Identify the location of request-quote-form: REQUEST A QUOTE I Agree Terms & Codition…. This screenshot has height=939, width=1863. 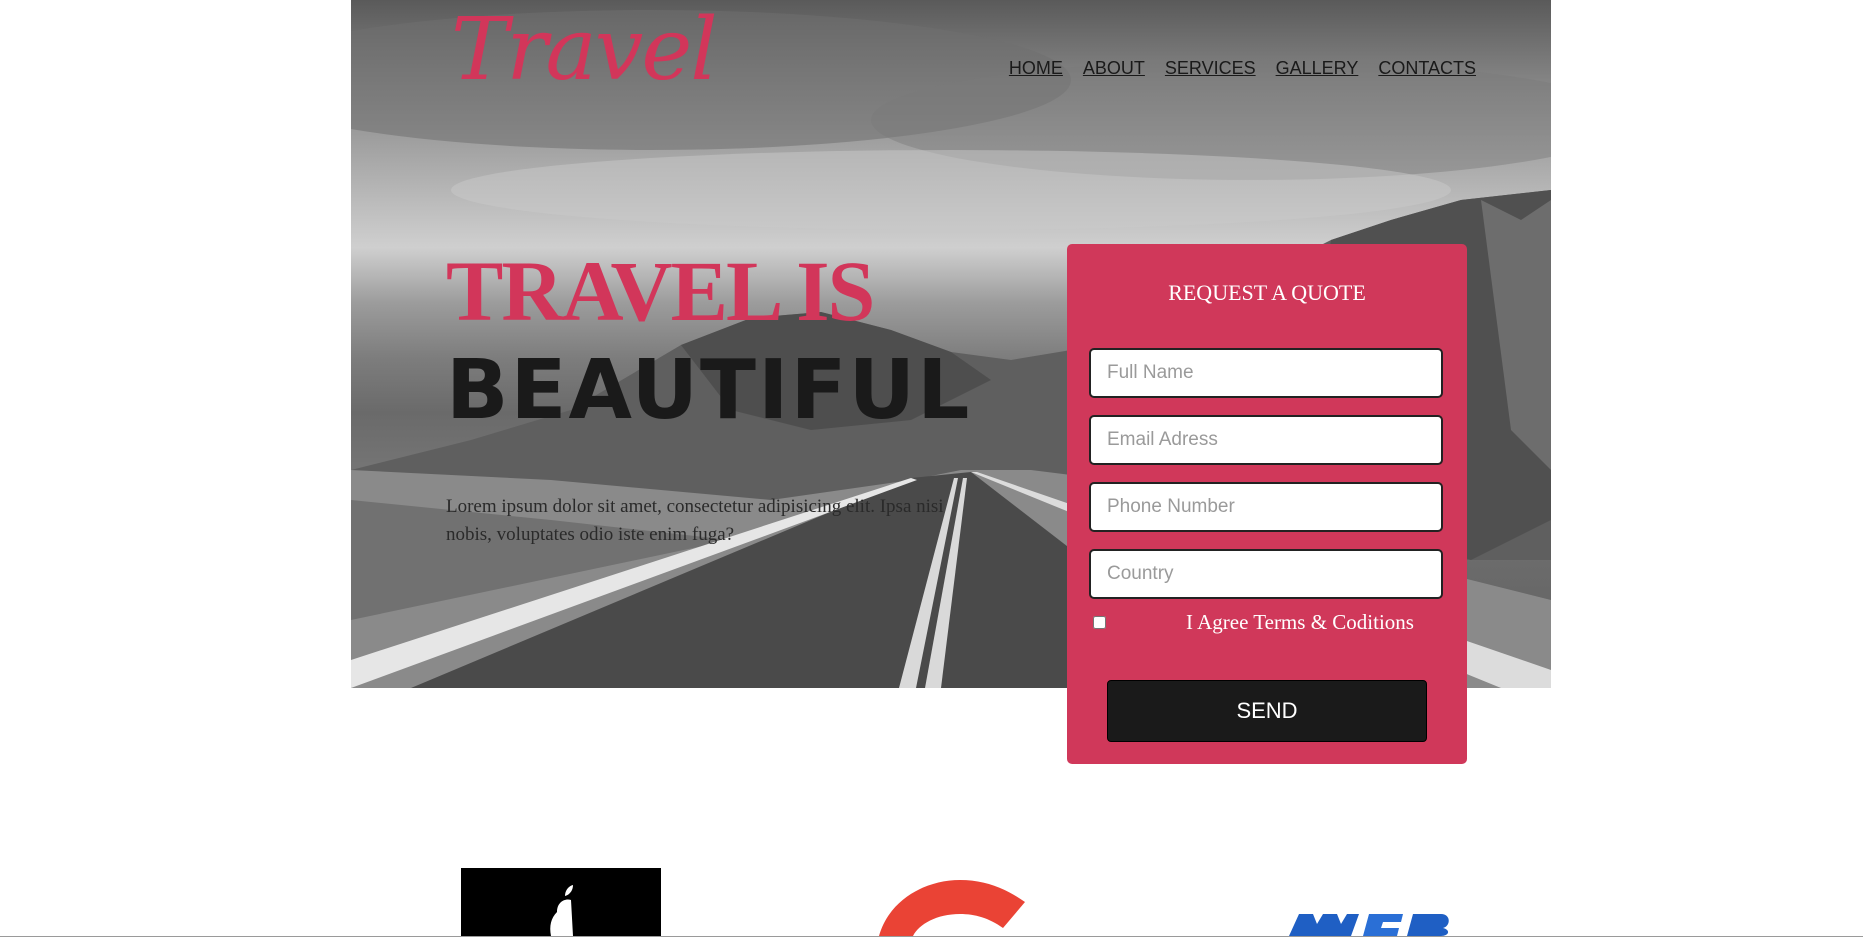
(1267, 504).